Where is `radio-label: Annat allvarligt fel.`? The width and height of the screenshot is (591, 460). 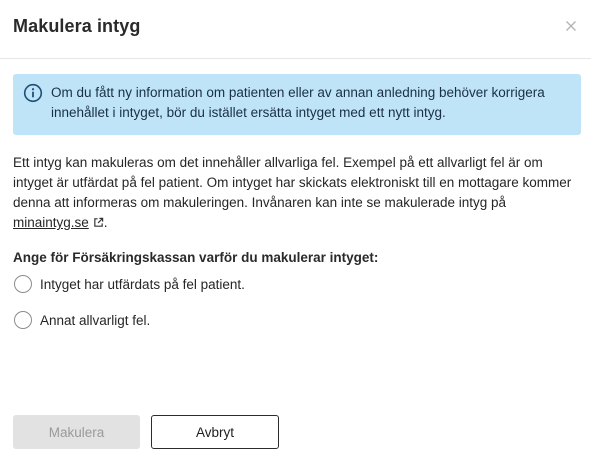 radio-label: Annat allvarligt fel. is located at coordinates (95, 320).